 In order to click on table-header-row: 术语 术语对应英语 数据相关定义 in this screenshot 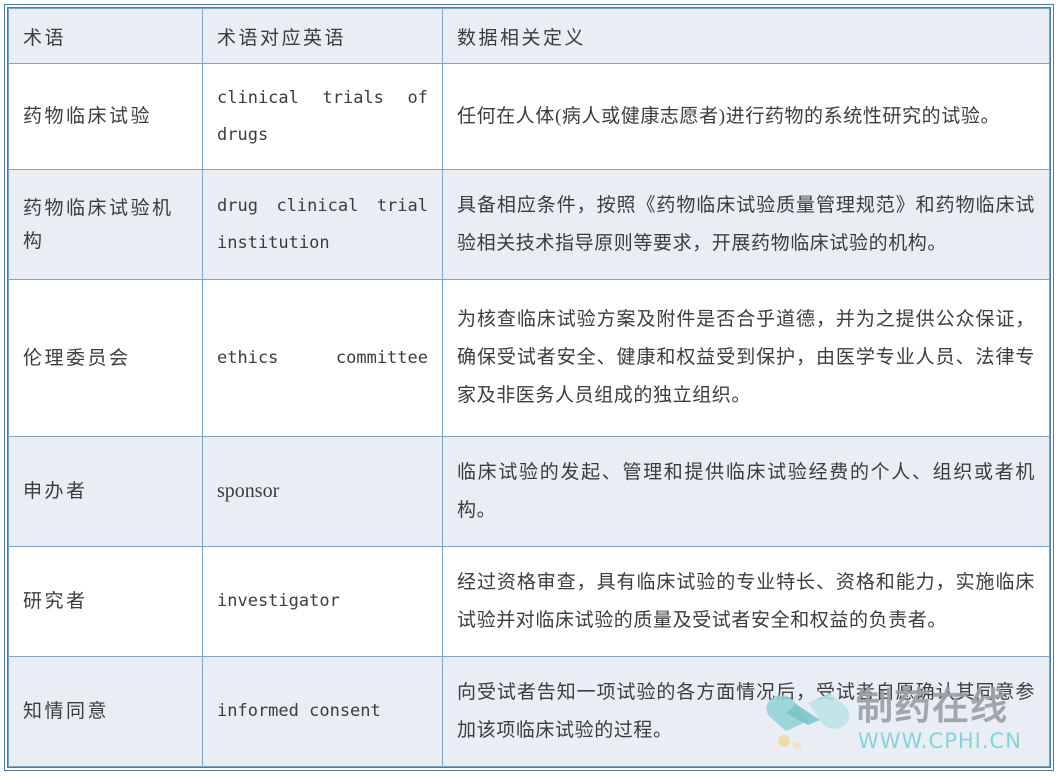, I will do `click(529, 36)`.